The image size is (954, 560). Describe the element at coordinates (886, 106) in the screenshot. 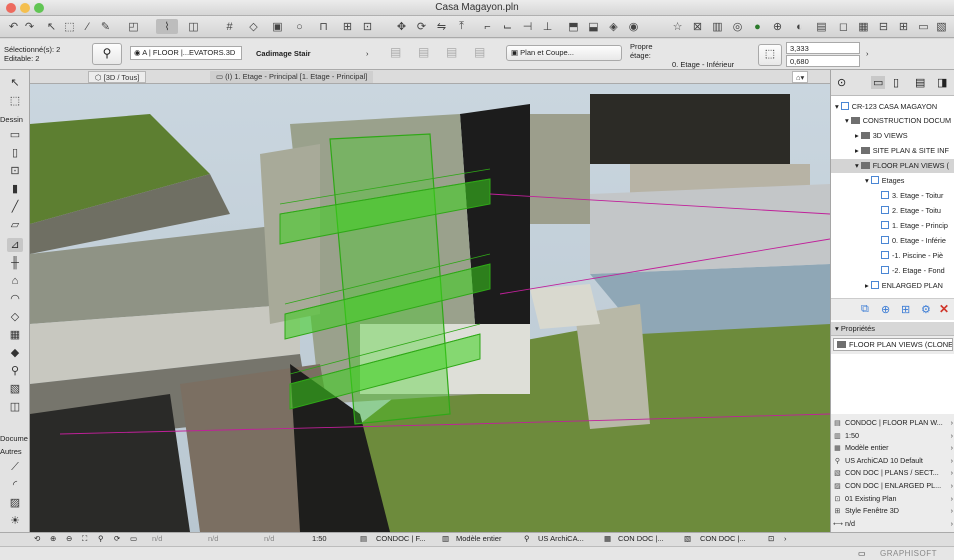

I see `nav-root: ▾ CR-123 CASA MAGAYON` at that location.